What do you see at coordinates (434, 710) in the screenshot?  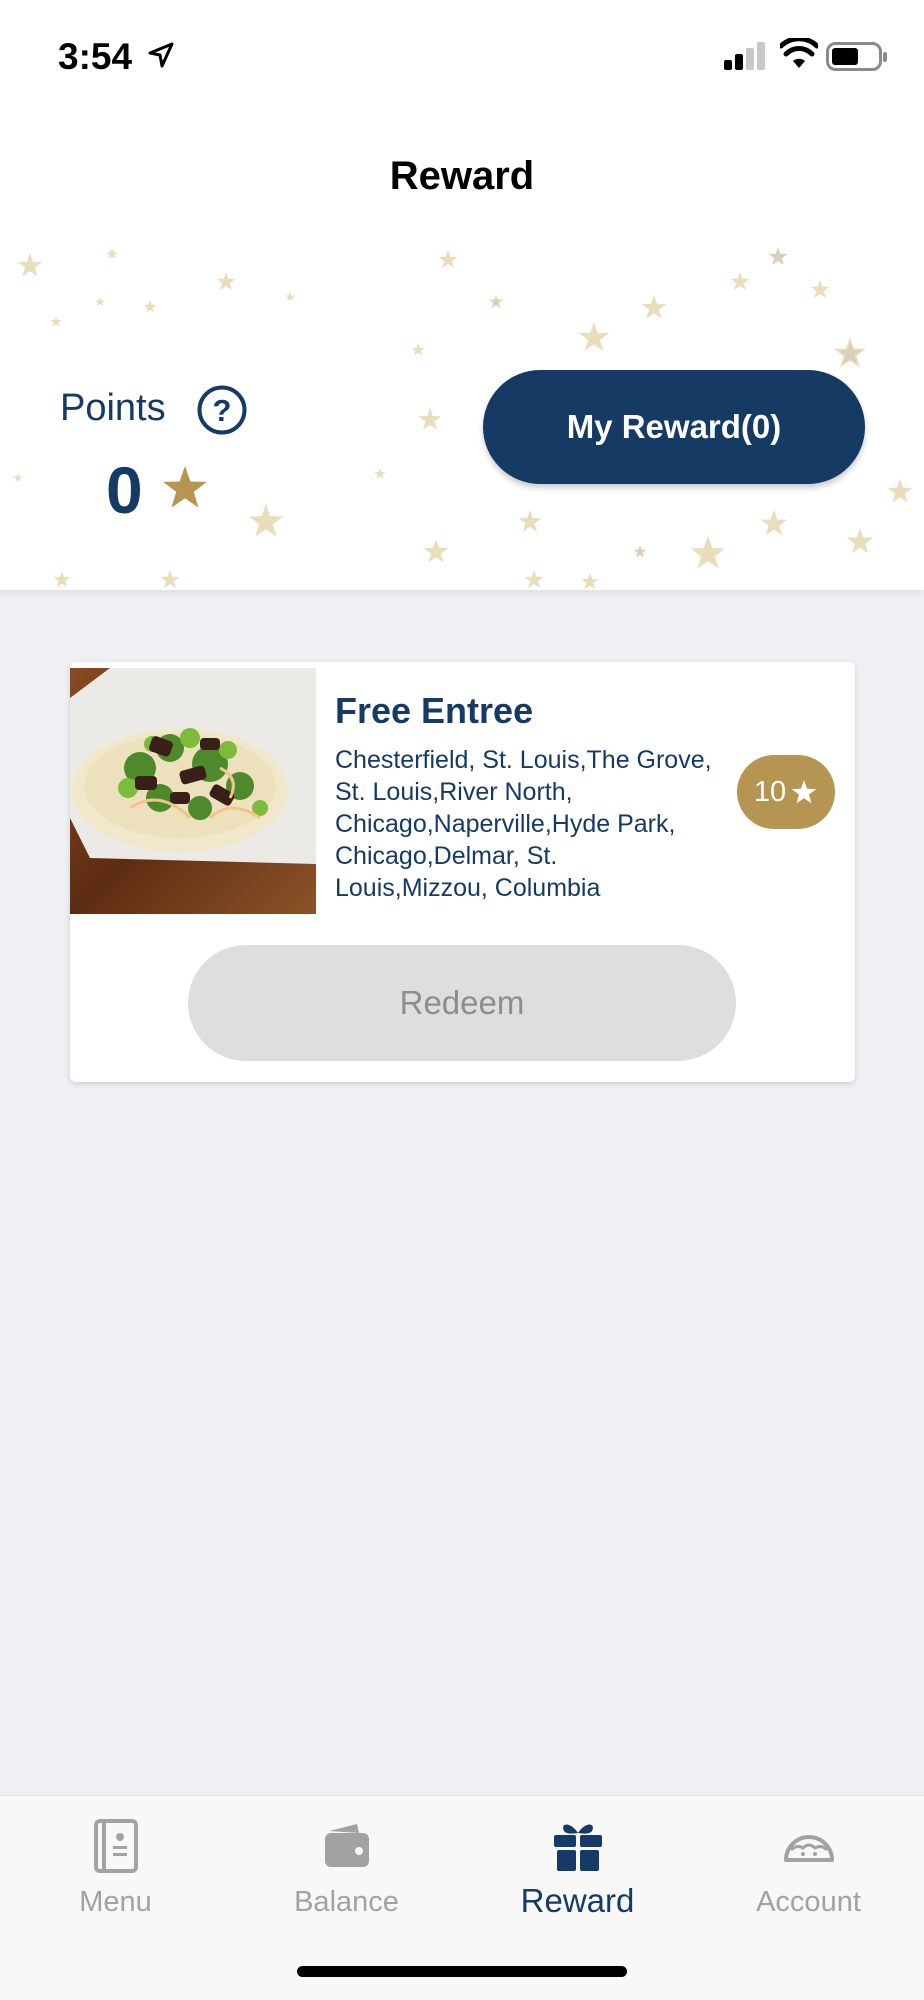 I see `reward-title: Free Entree` at bounding box center [434, 710].